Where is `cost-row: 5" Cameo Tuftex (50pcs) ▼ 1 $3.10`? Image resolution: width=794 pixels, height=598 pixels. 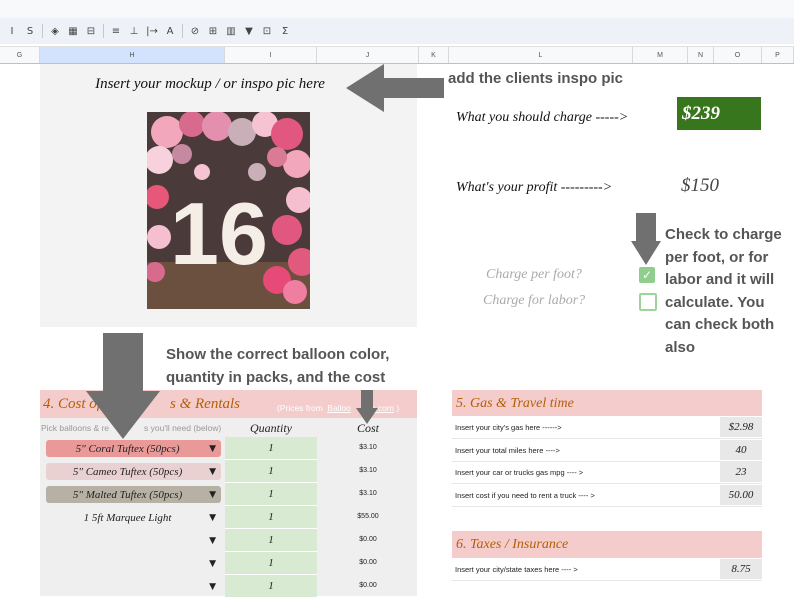
cost-row: 5" Cameo Tuftex (50pcs) ▼ 1 $3.10 is located at coordinates (230, 471).